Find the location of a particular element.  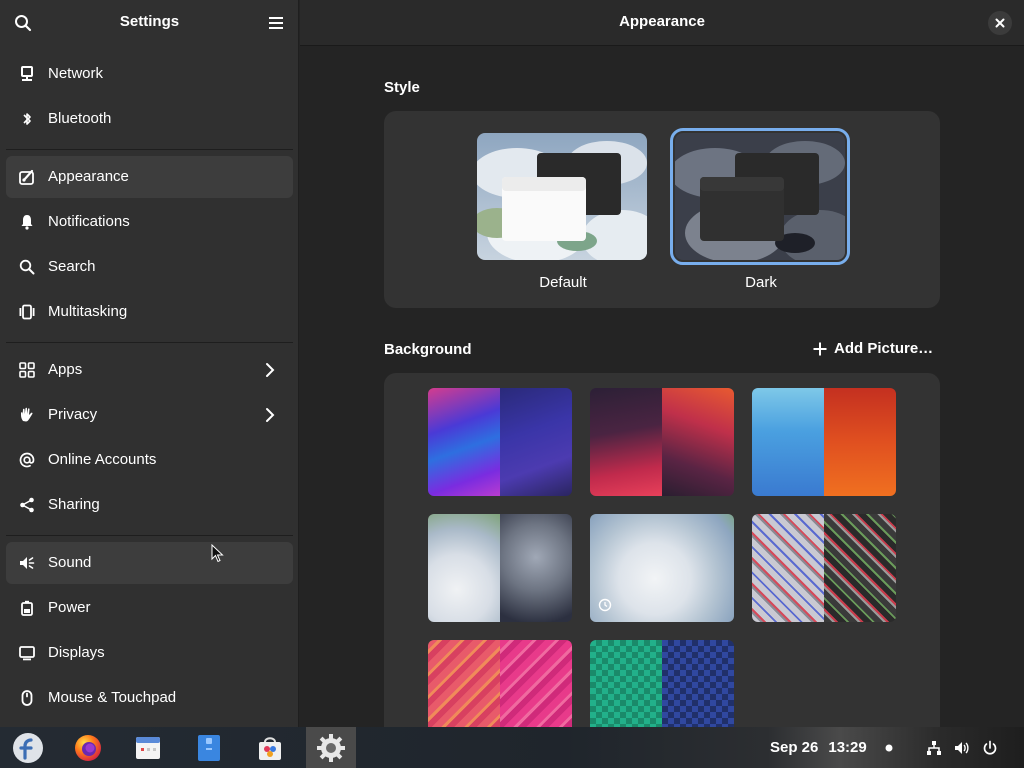

sidebar-item-label: Notifications is located at coordinates (89, 221).